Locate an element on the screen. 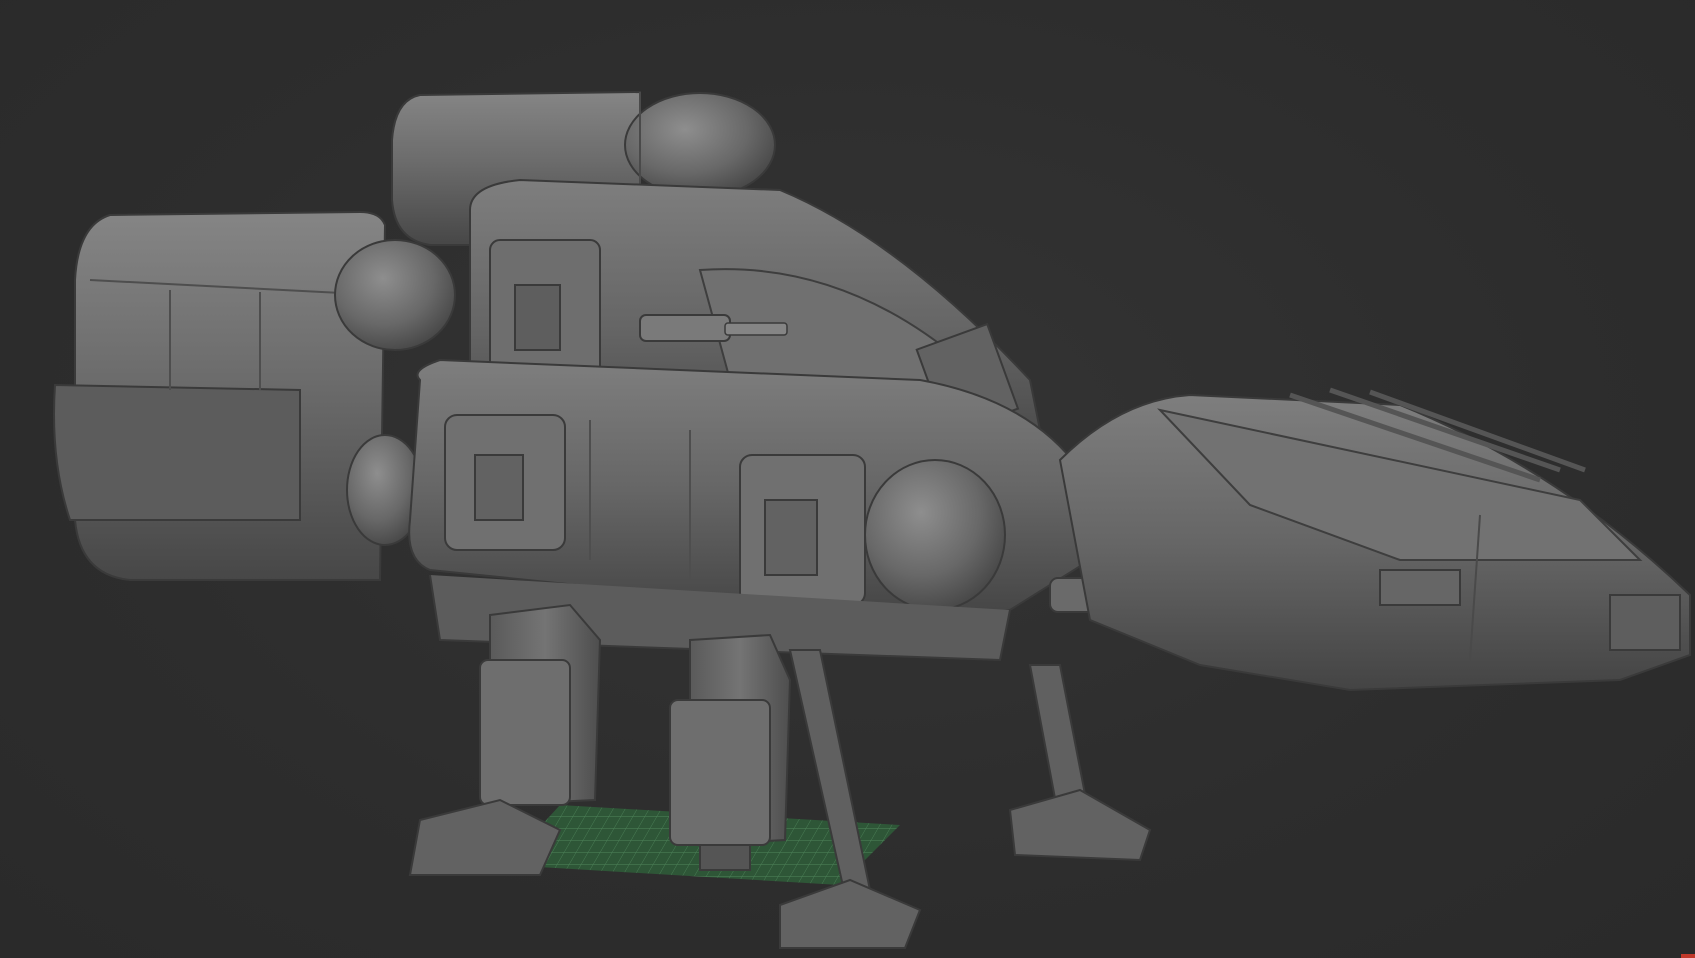 The width and height of the screenshot is (1695, 958). front-left-leg is located at coordinates (850, 799).